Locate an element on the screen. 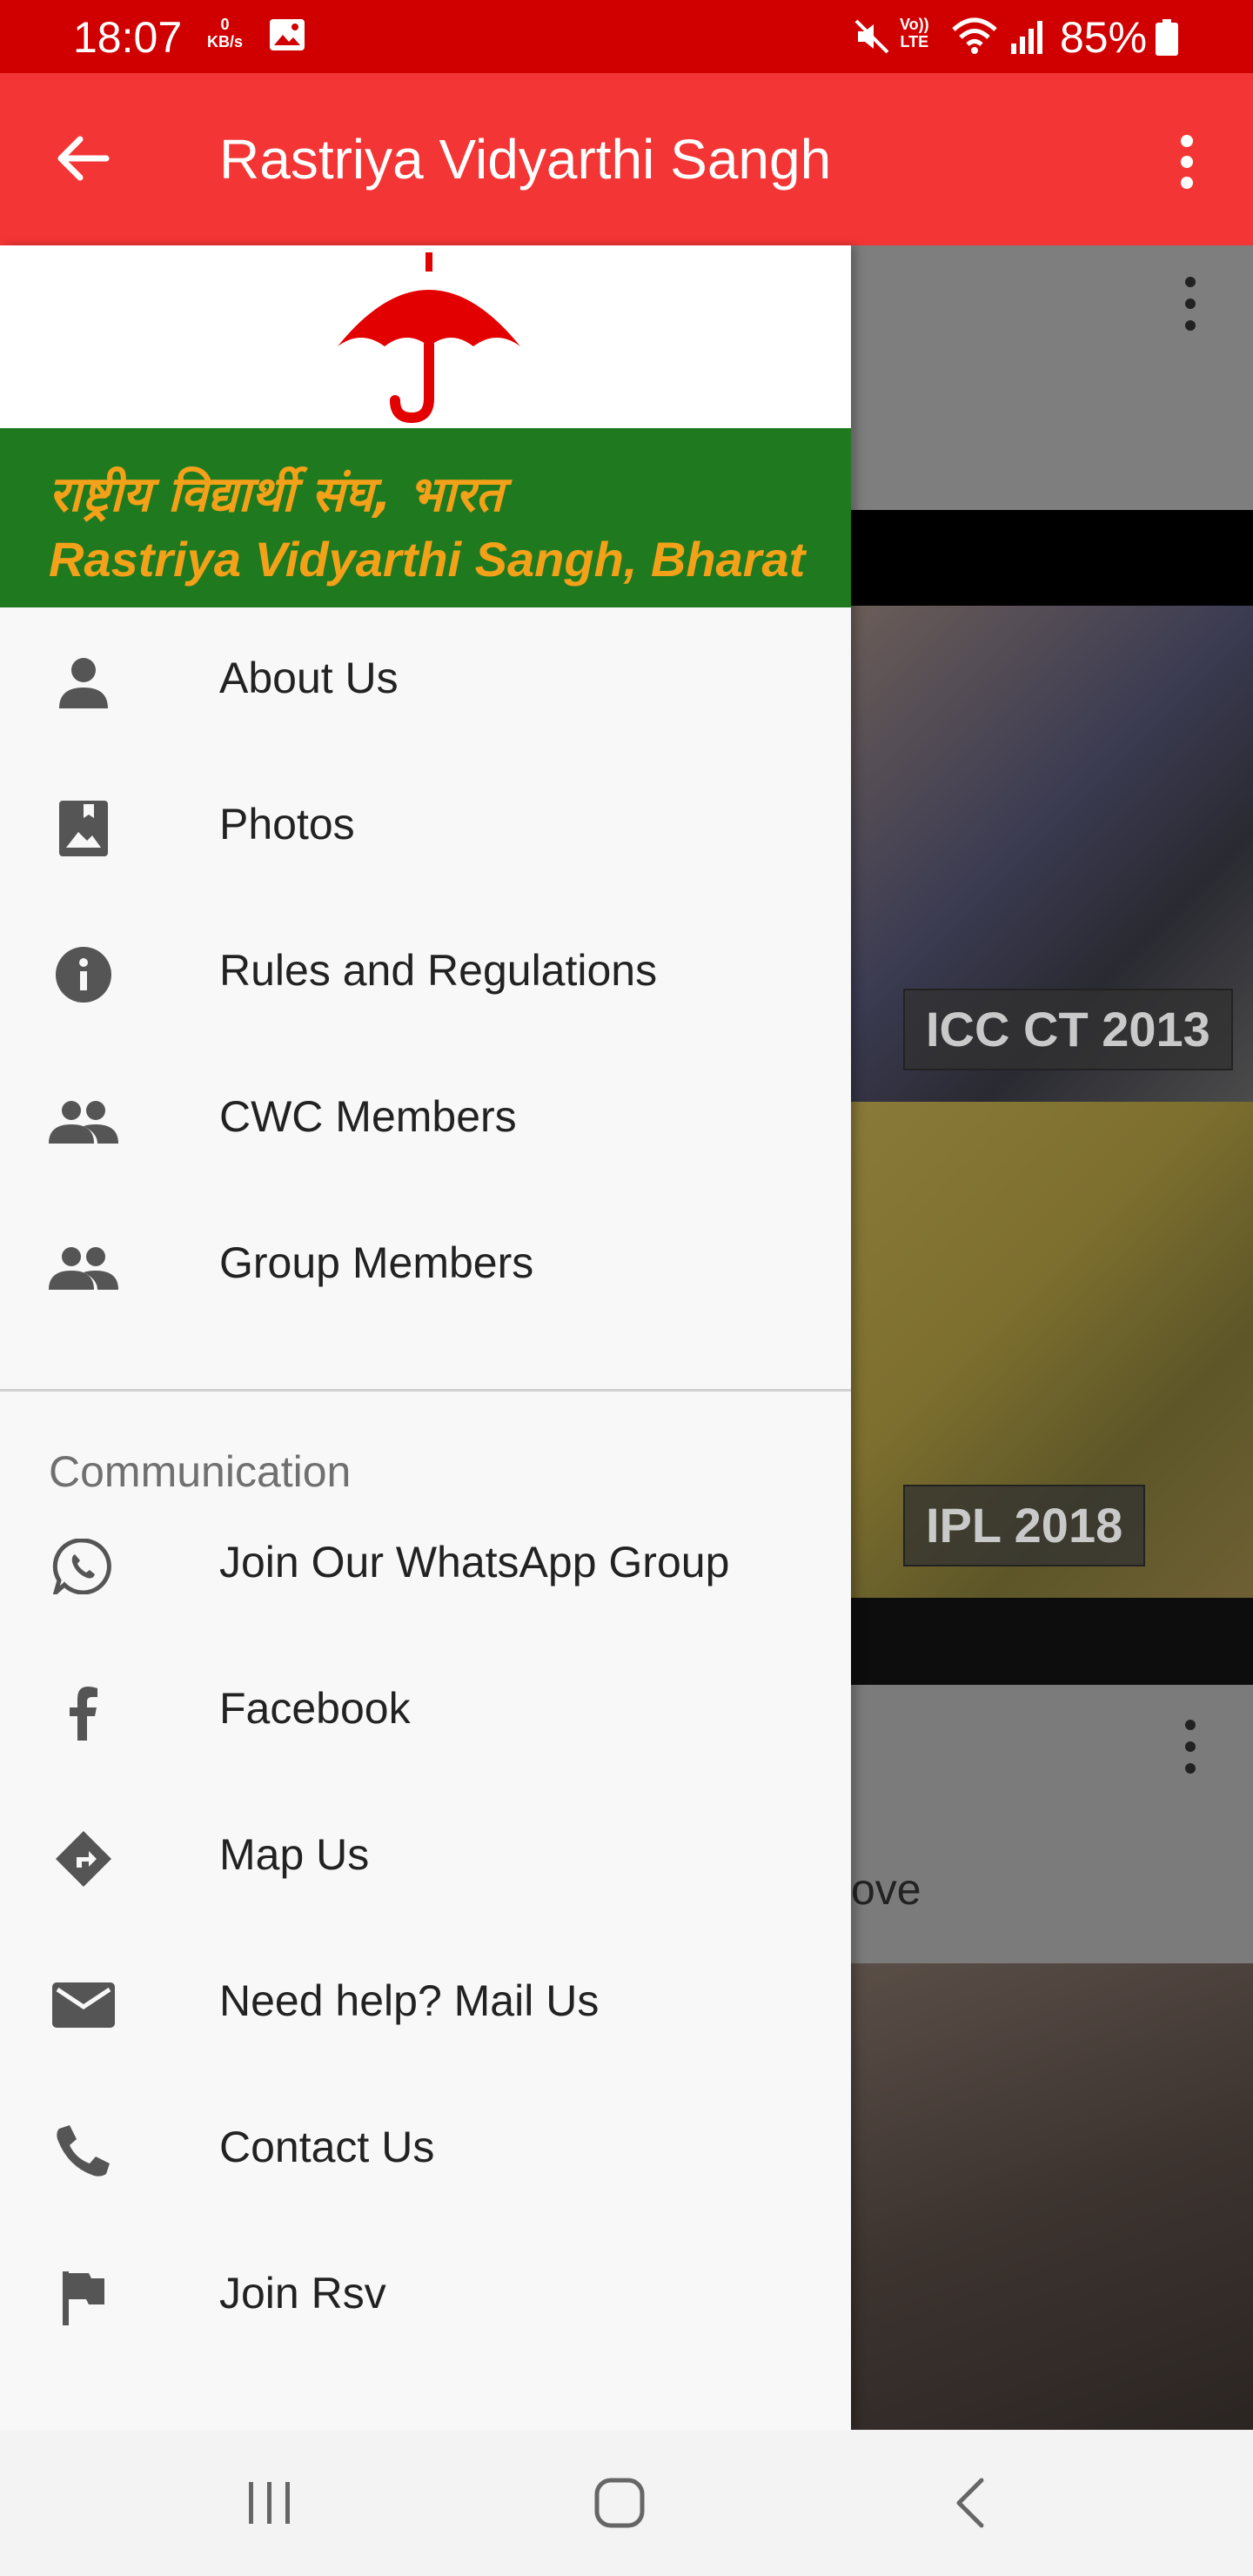 The height and width of the screenshot is (2576, 1253). menu-item-mail-us: Need help? Mail Us is located at coordinates (425, 2003).